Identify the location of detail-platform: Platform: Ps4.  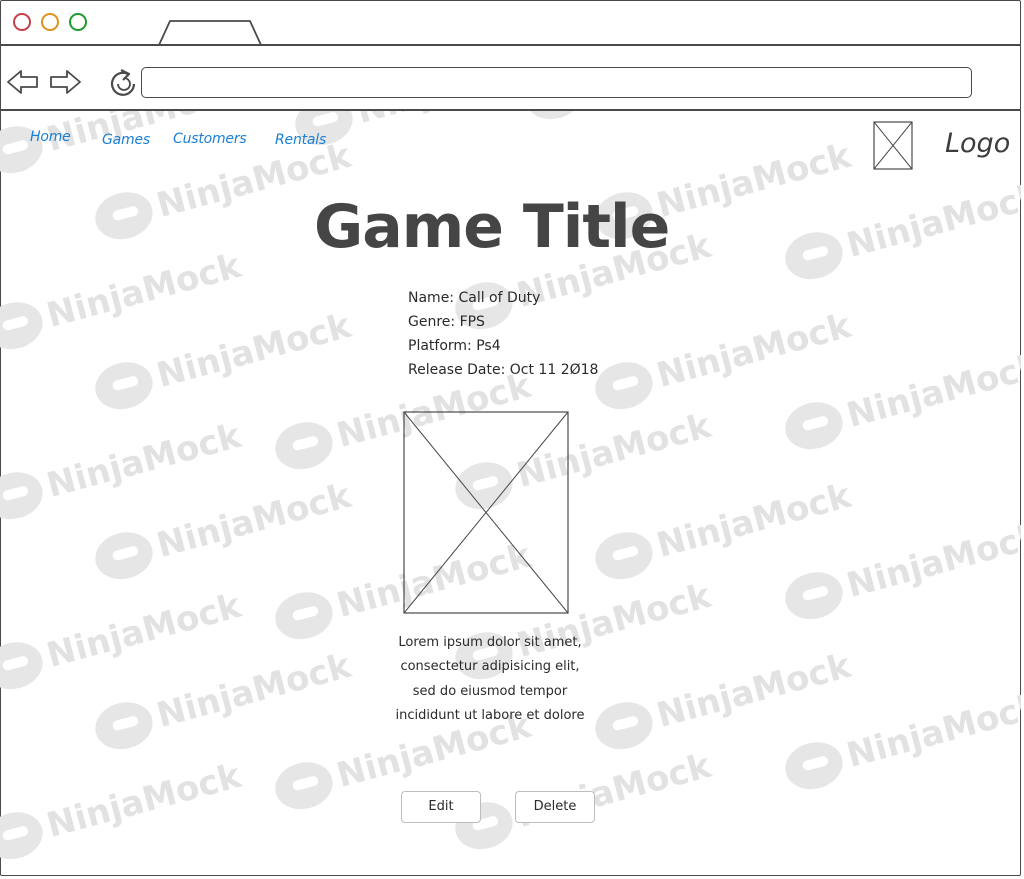
(454, 346).